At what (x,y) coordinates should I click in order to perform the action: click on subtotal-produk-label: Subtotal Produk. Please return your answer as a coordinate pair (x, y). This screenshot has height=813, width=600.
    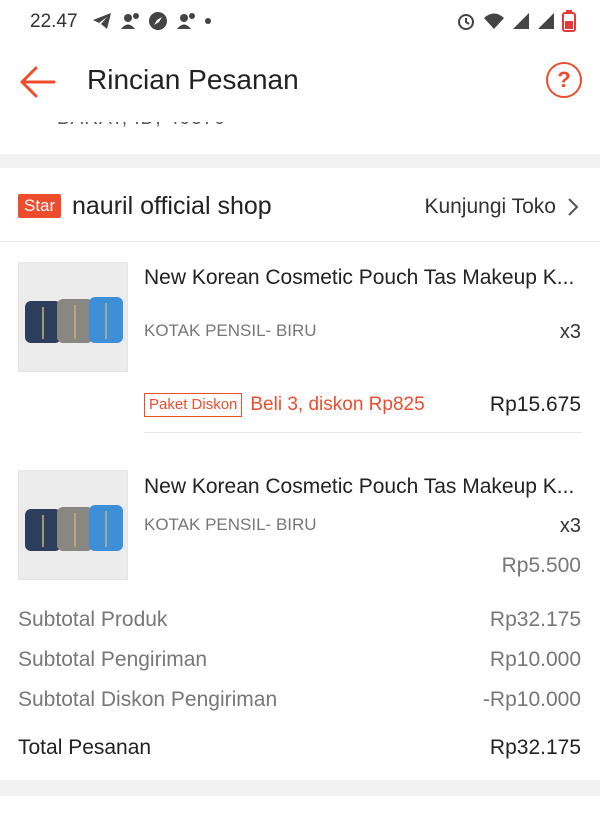
    Looking at the image, I should click on (93, 619).